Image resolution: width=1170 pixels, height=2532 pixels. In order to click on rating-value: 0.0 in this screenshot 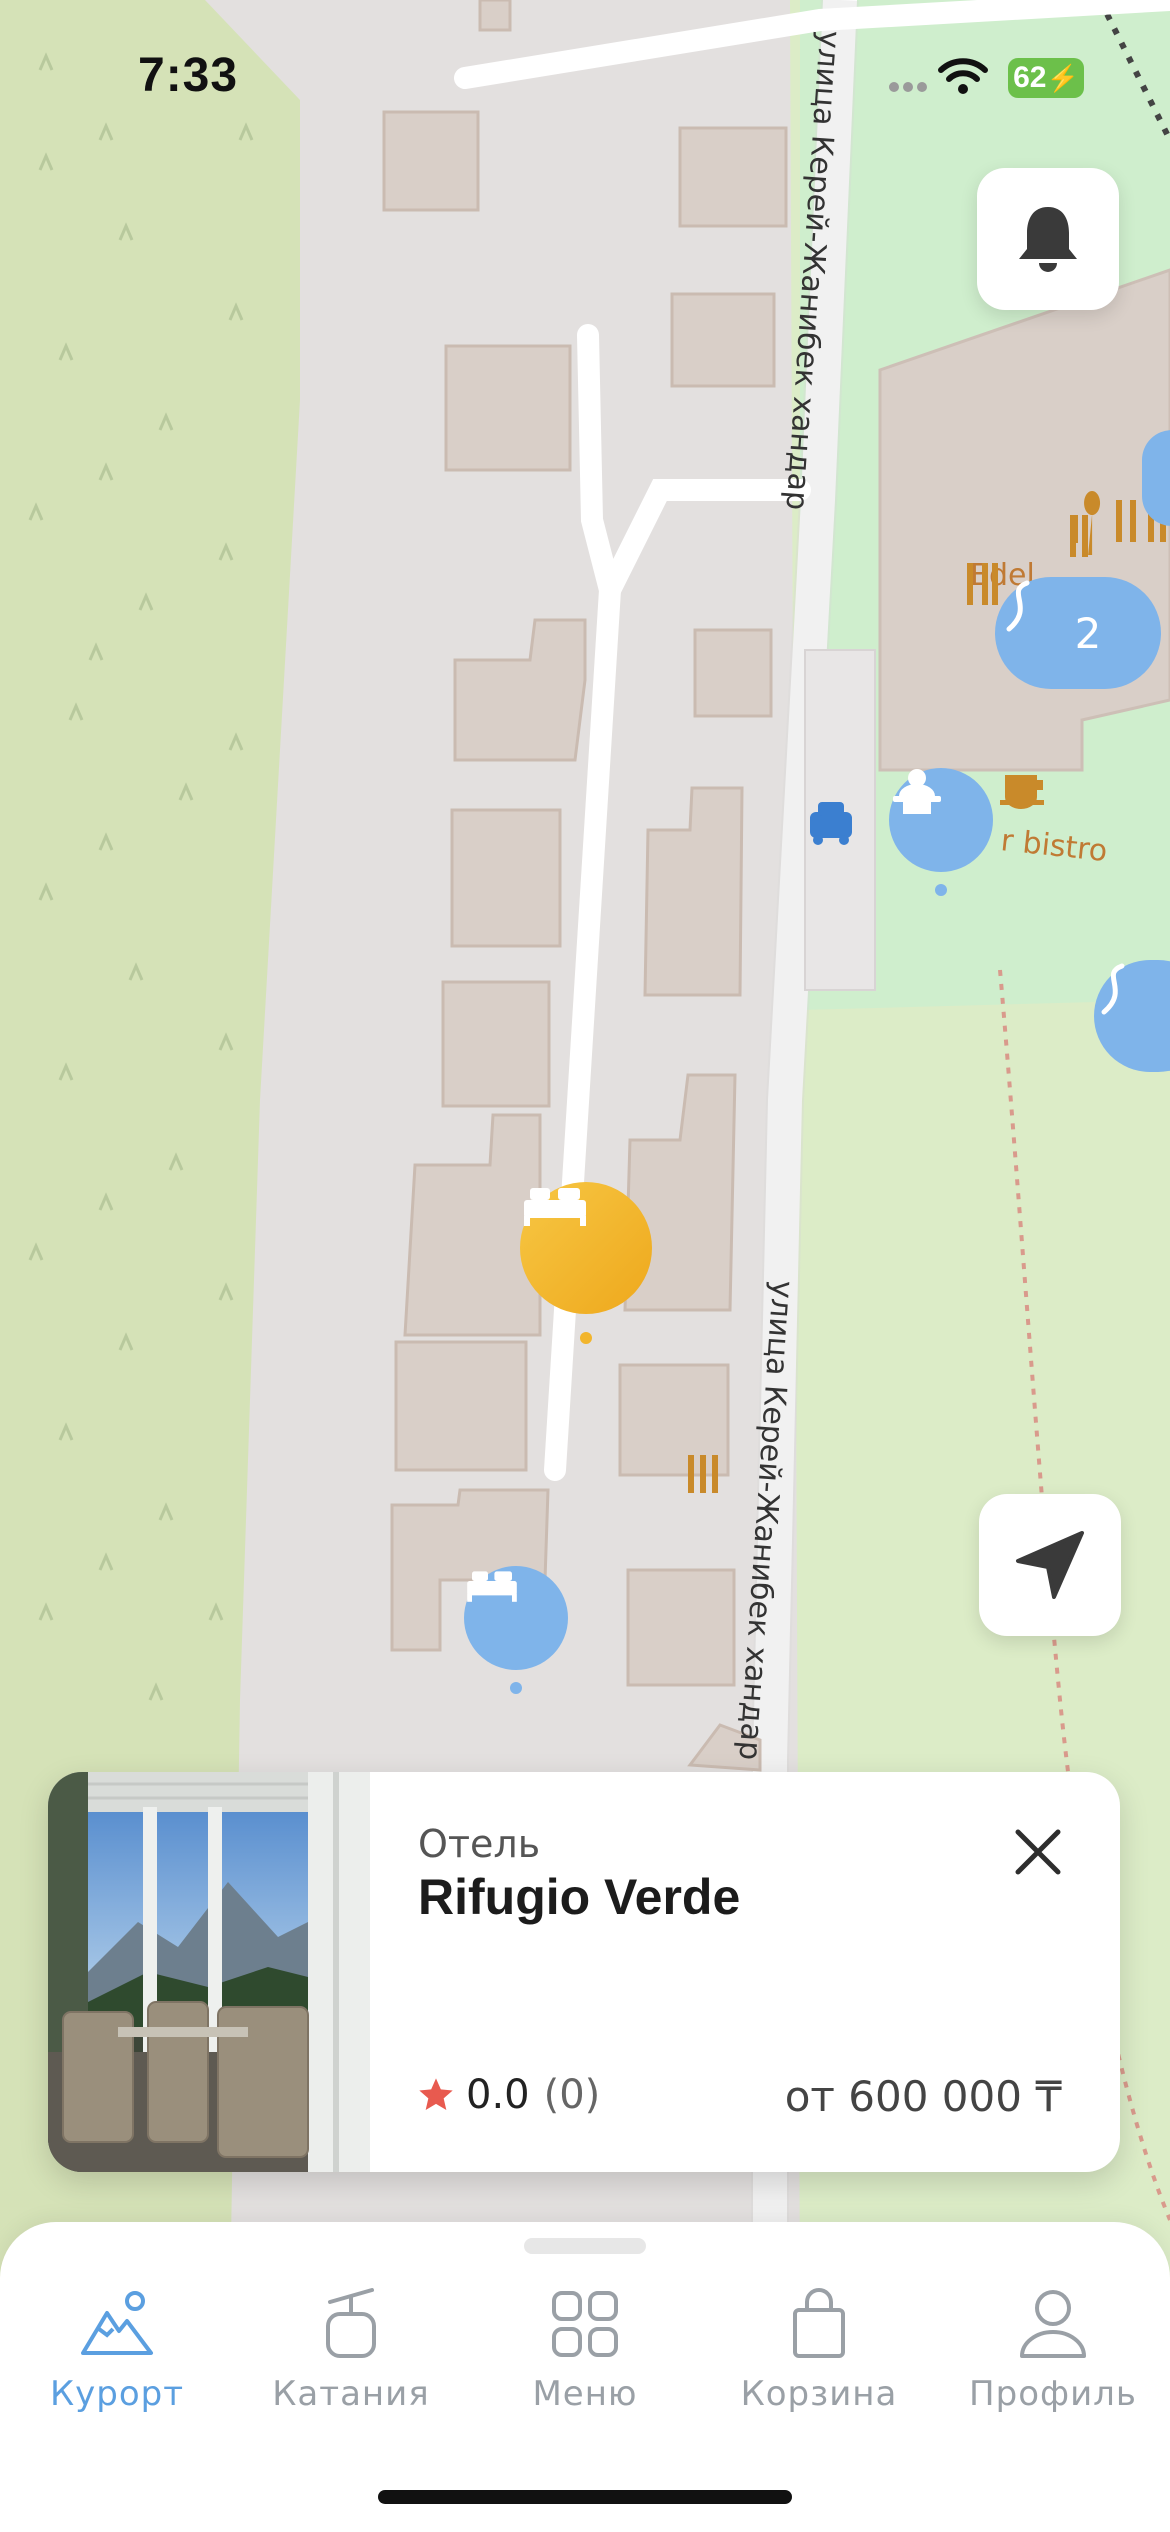, I will do `click(498, 2095)`.